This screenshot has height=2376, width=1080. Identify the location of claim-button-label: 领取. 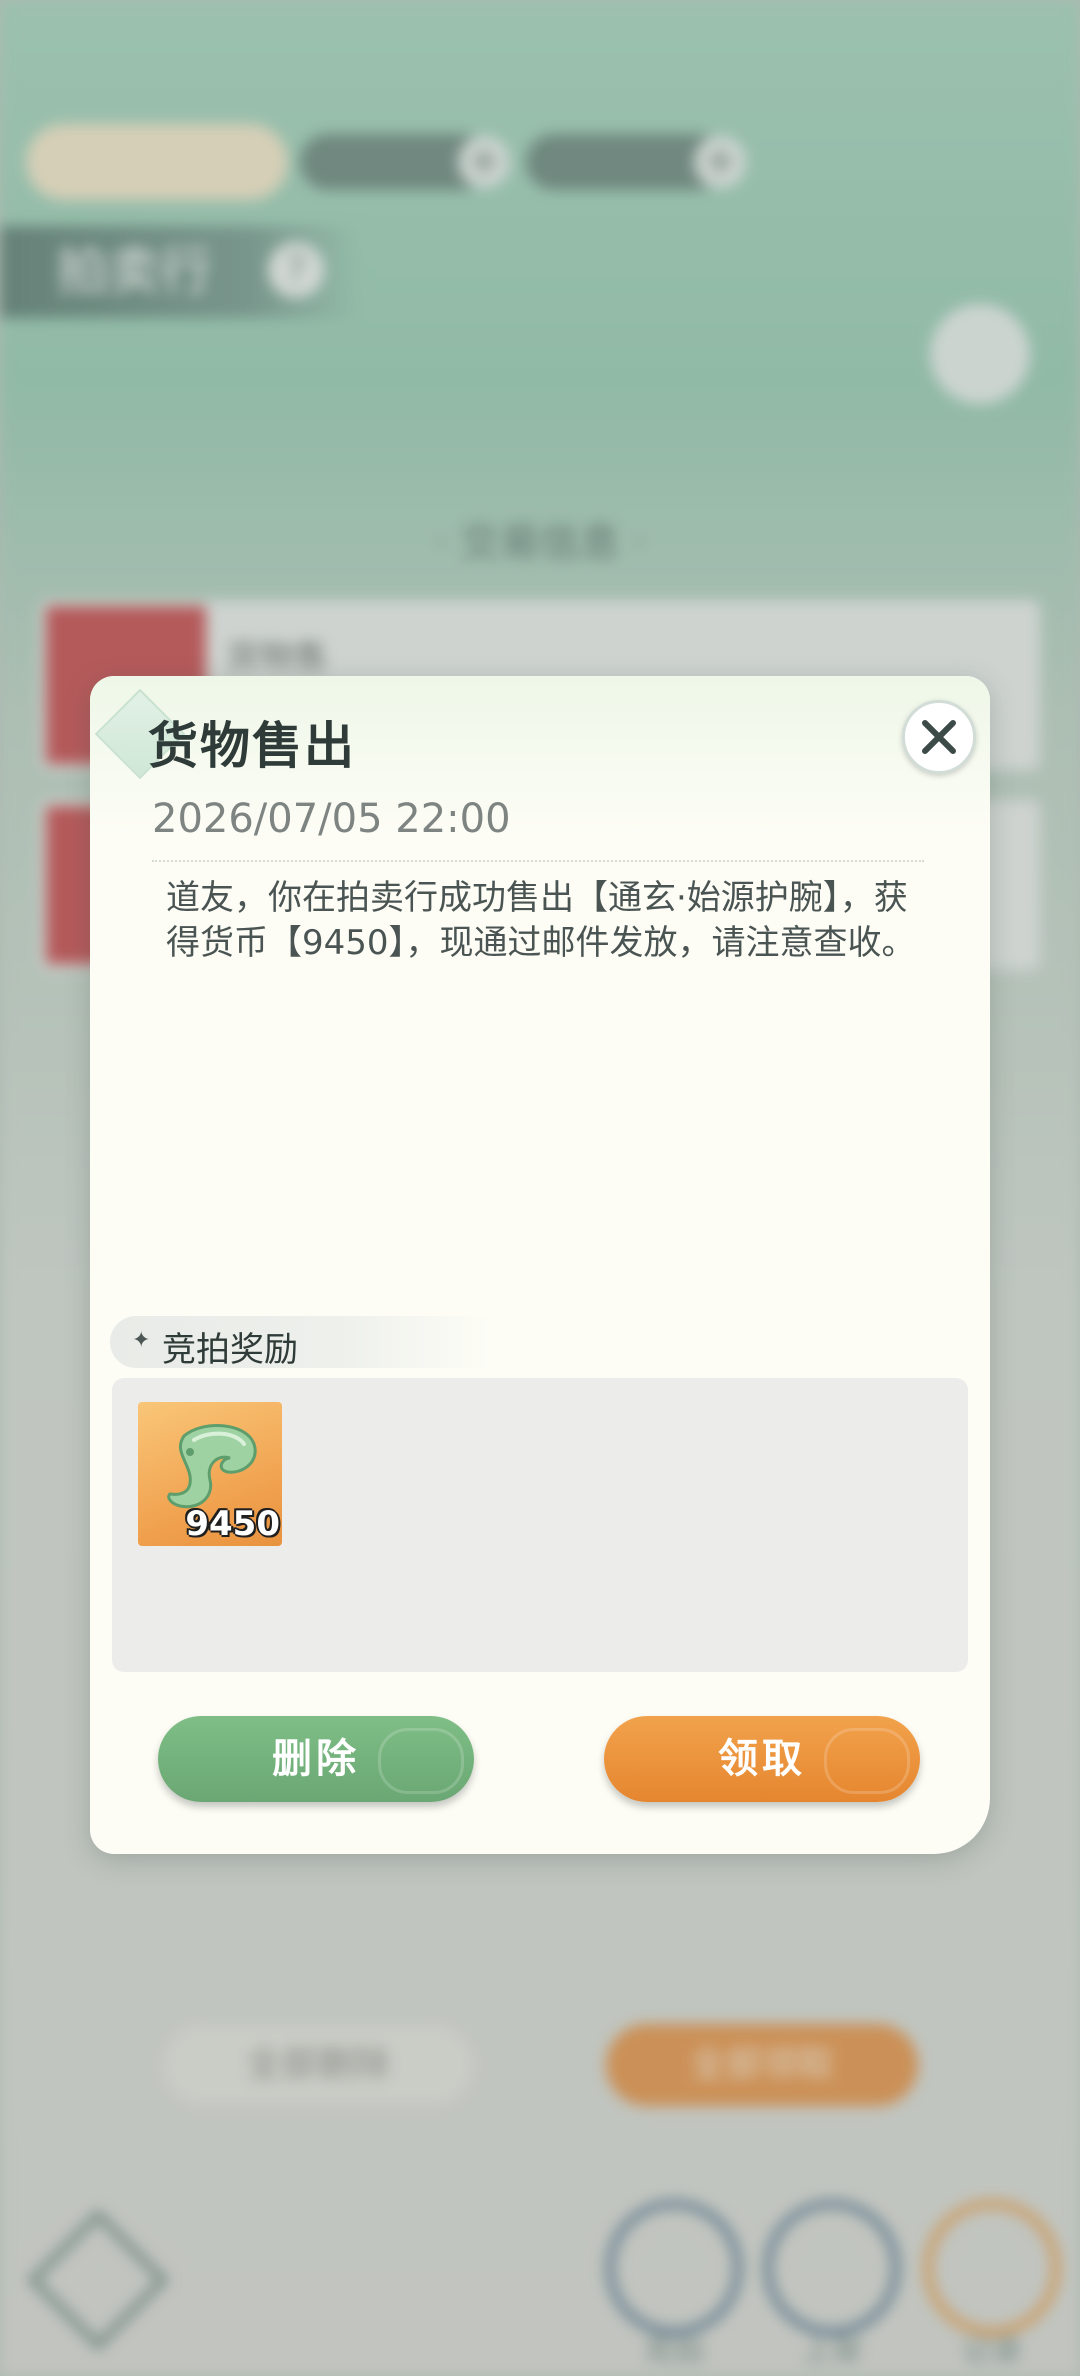
(762, 1759).